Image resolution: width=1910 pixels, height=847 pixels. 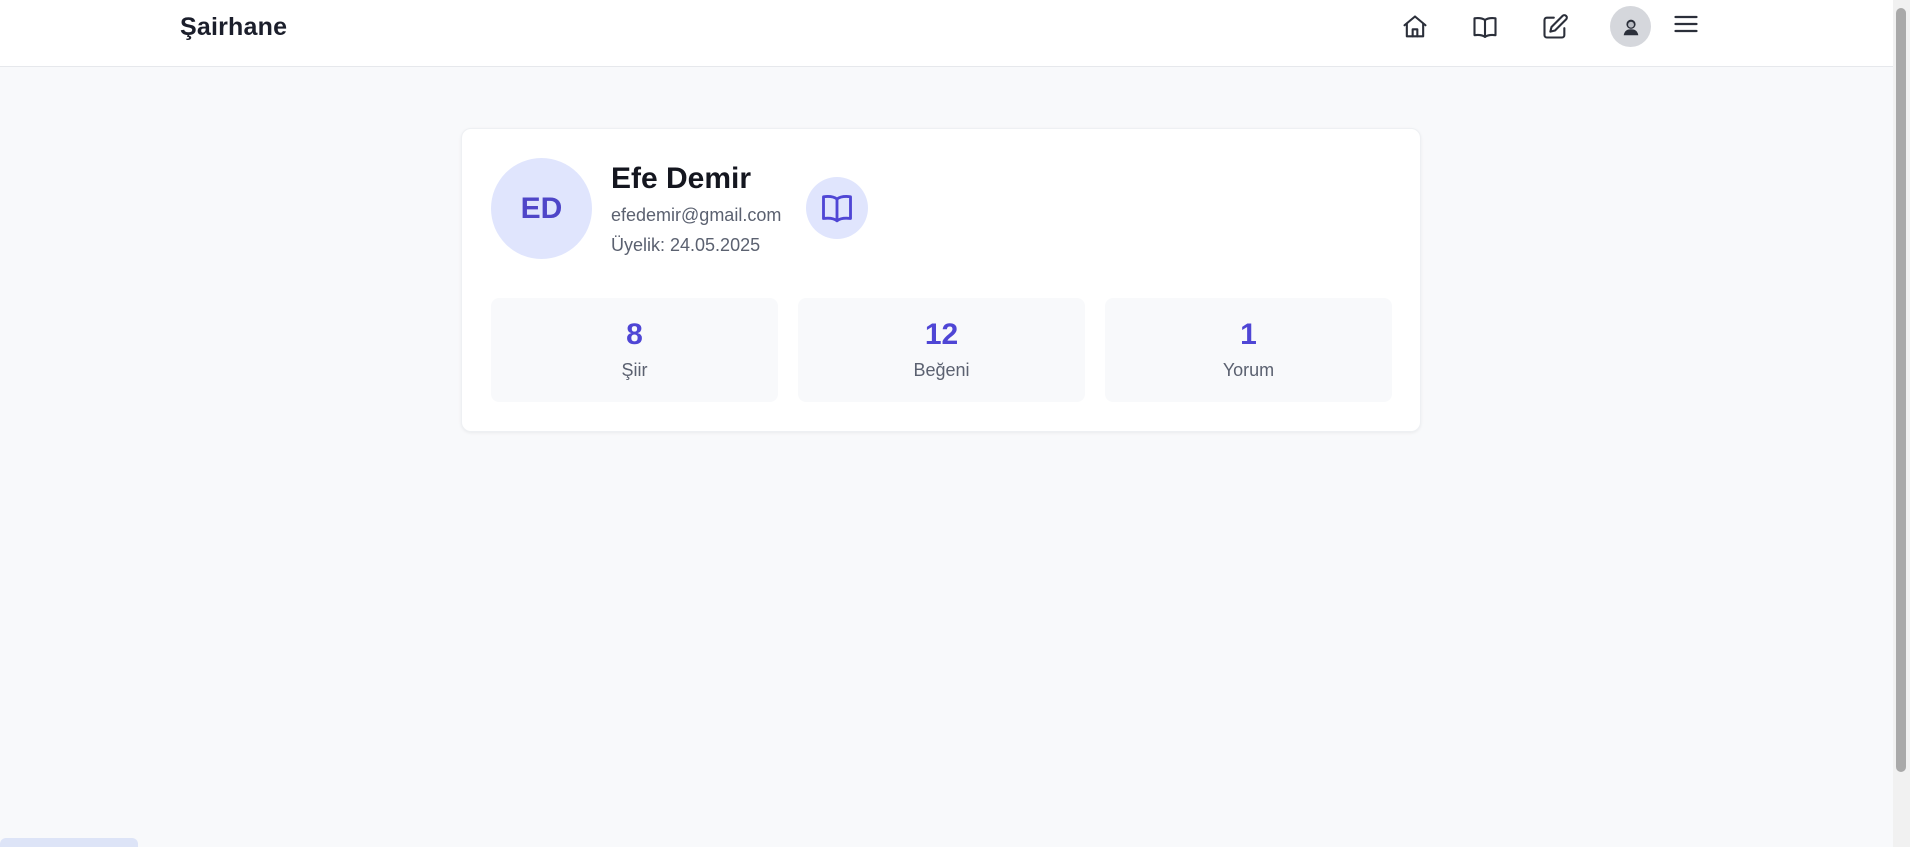 I want to click on stat-poems: 8 Şiir, so click(x=634, y=350).